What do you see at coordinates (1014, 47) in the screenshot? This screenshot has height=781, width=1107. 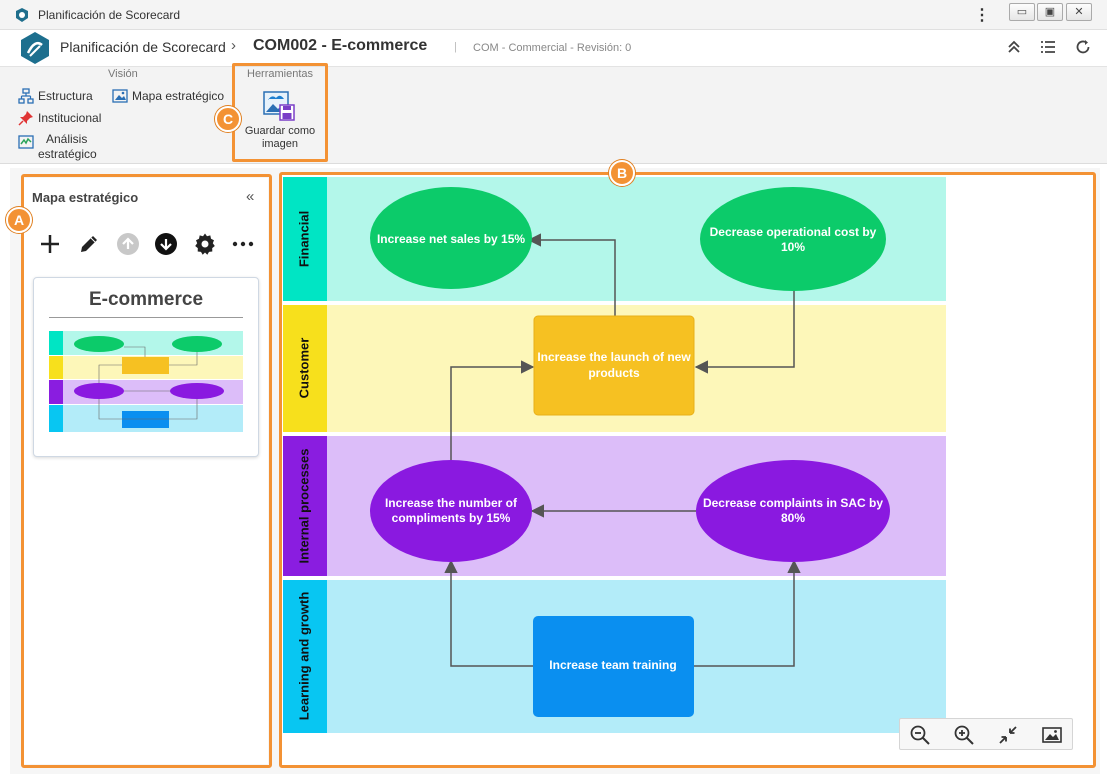 I see `collapse-up-icon` at bounding box center [1014, 47].